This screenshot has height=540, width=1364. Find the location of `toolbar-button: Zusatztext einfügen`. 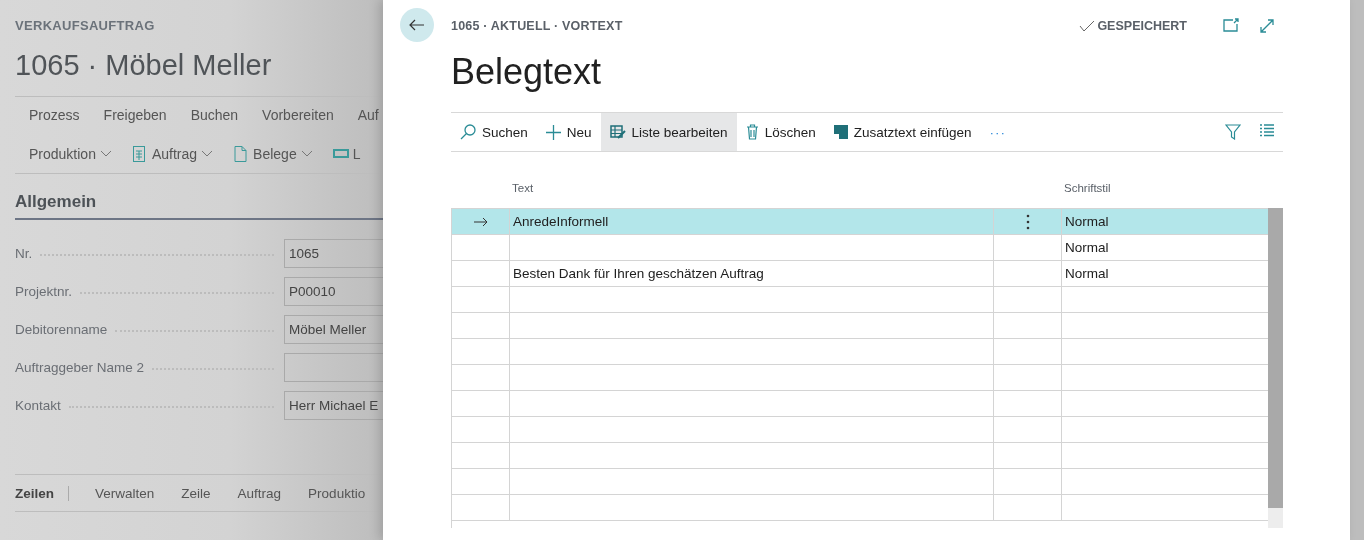

toolbar-button: Zusatztext einfügen is located at coordinates (902, 132).